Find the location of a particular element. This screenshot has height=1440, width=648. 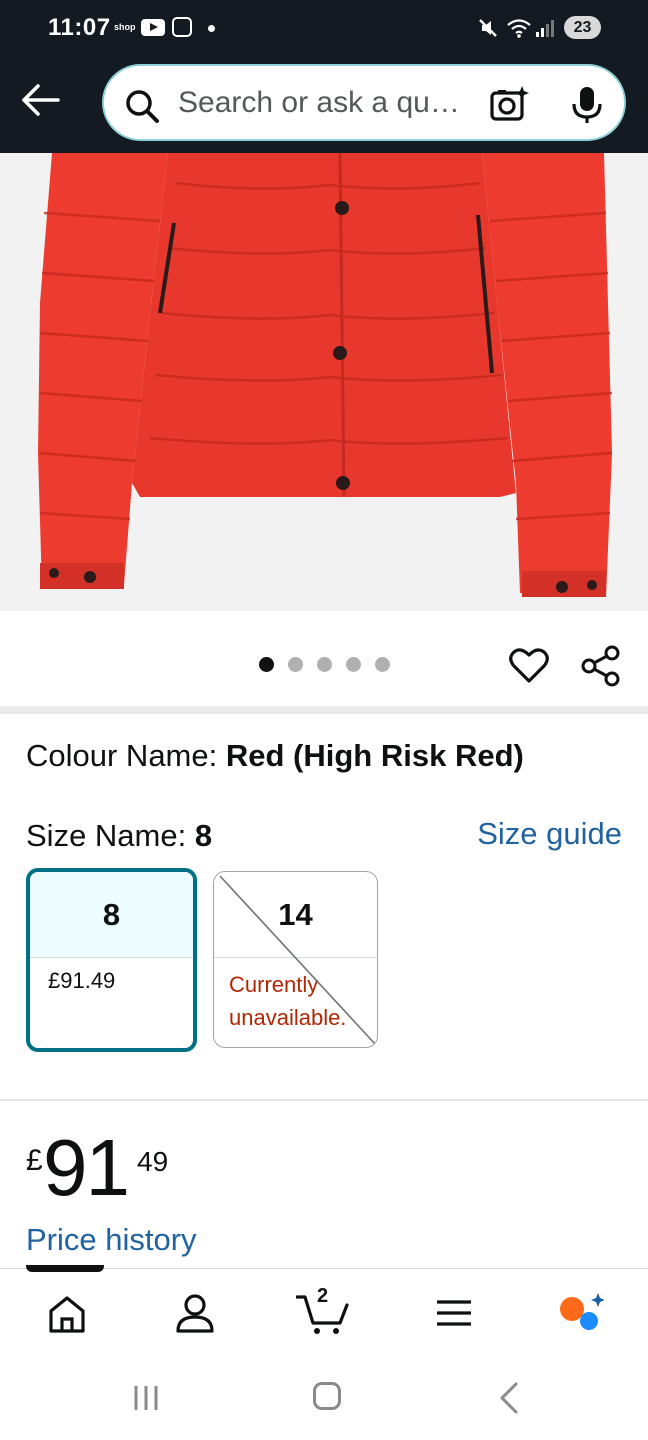

shop-notification-icon: shop is located at coordinates (125, 27).